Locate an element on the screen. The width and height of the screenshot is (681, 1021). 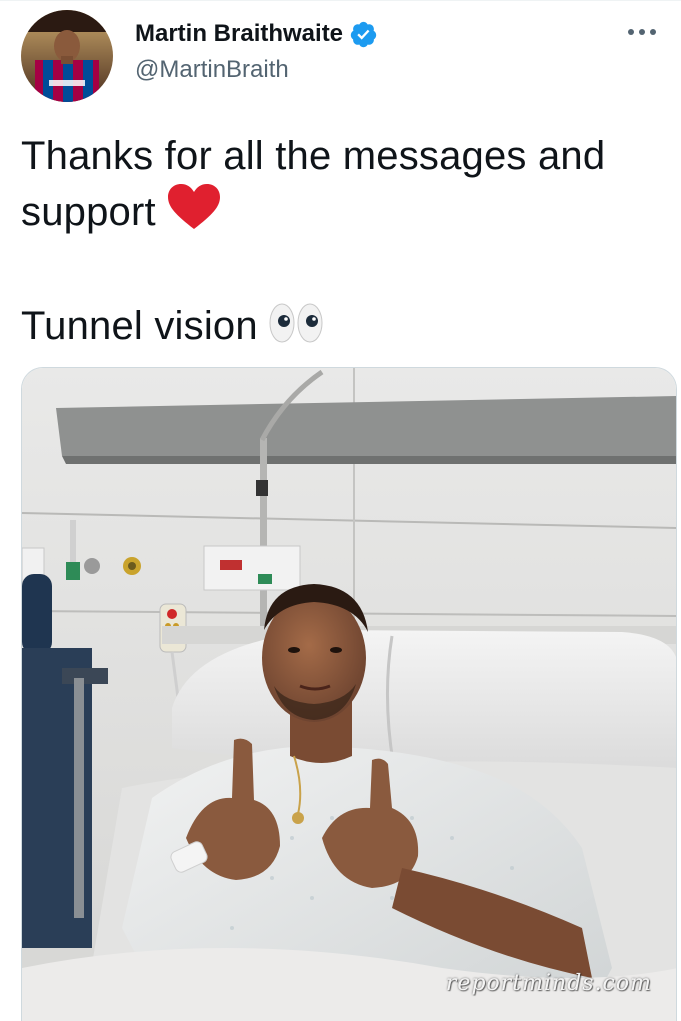
verified-badge-icon is located at coordinates (363, 34).